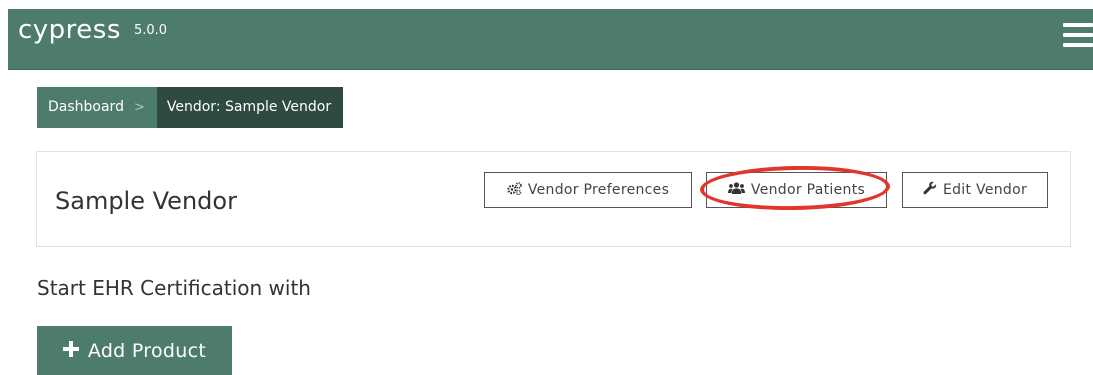 This screenshot has width=1093, height=375. I want to click on gears-icon, so click(514, 190).